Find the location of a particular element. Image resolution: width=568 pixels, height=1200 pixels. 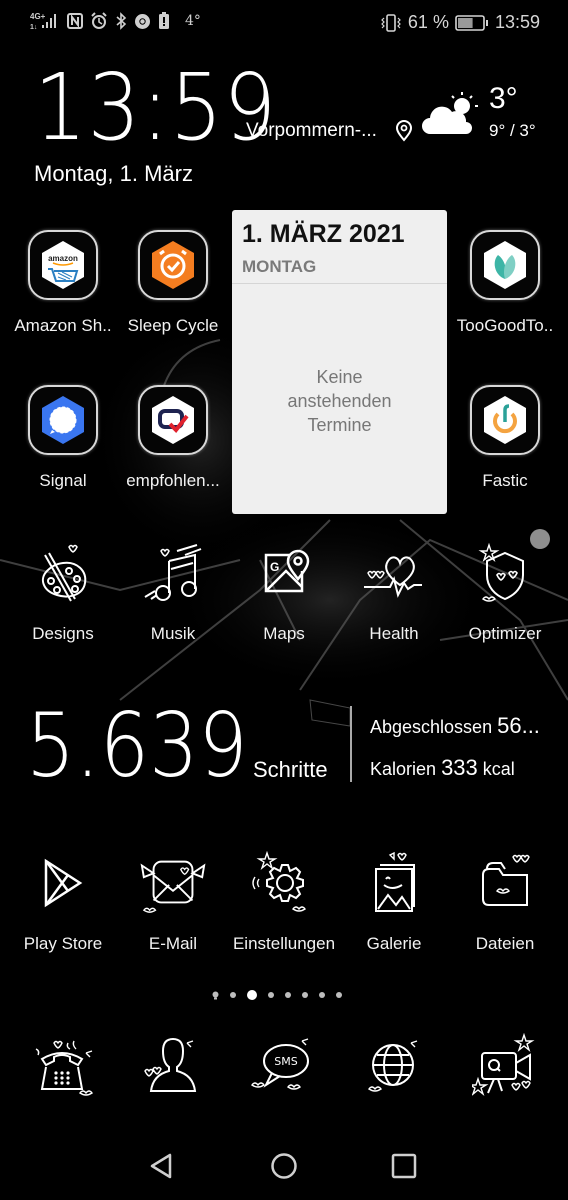

battery-icon is located at coordinates (472, 22).